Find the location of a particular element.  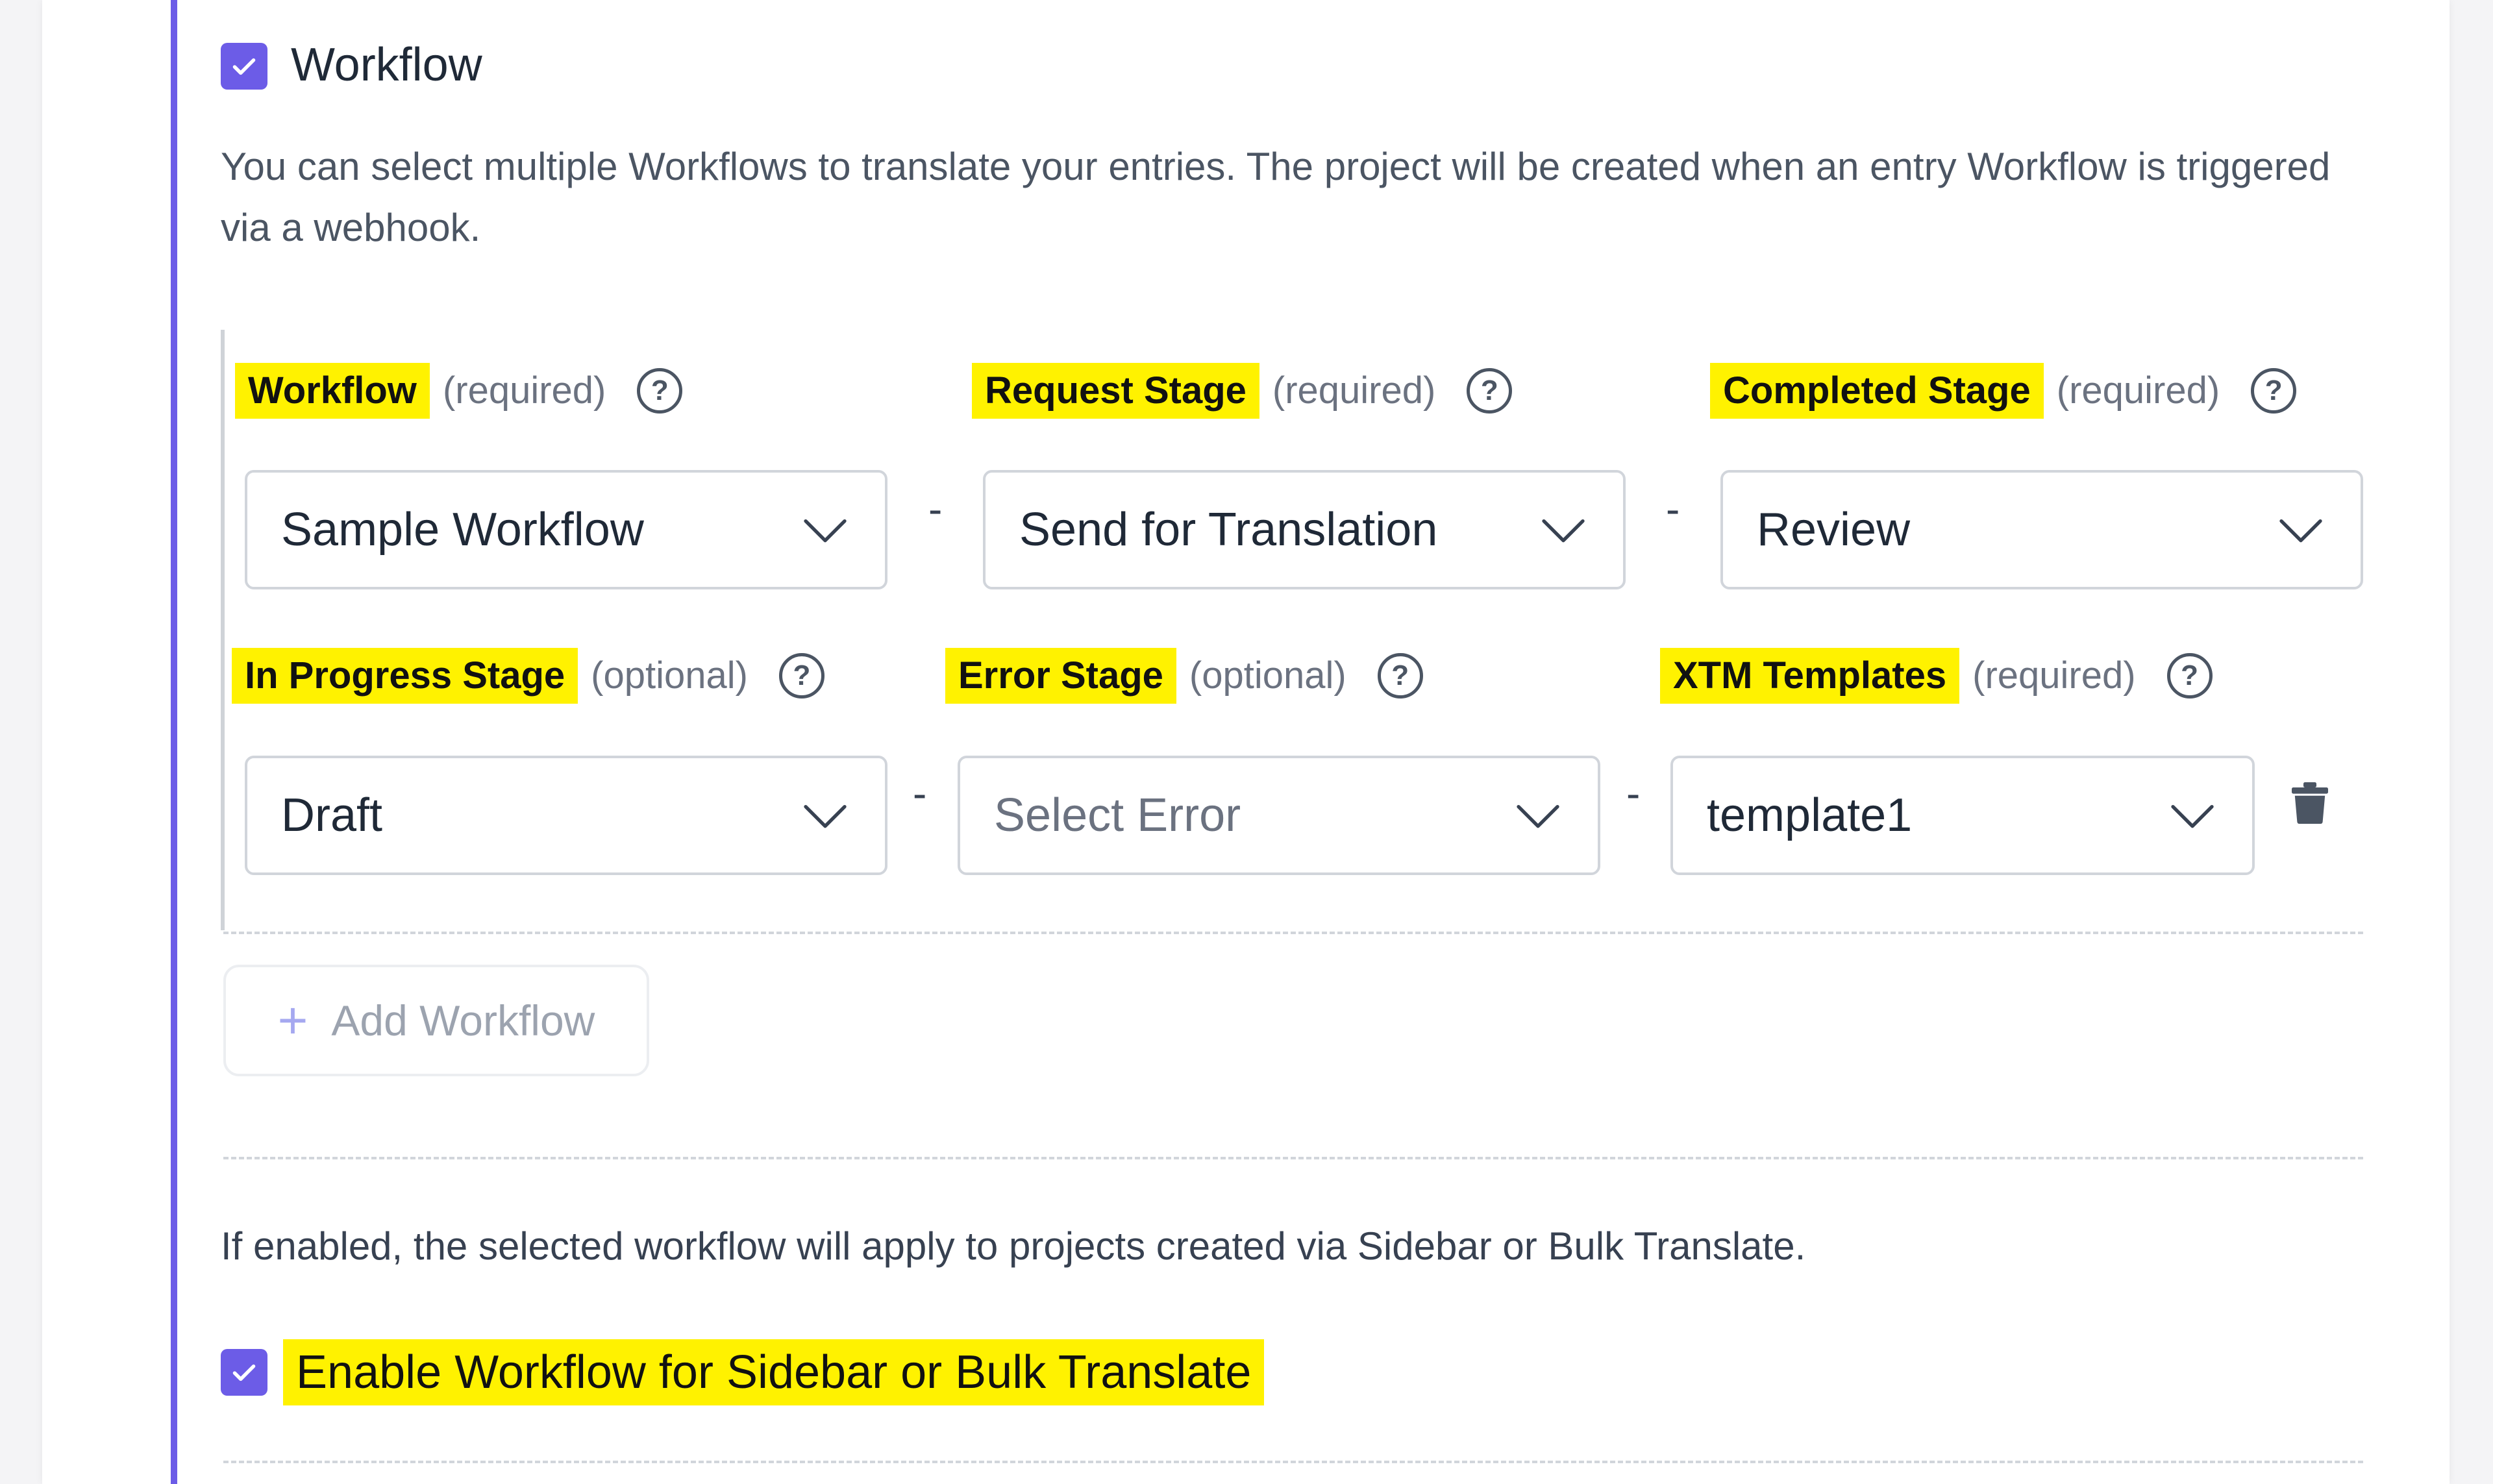

completed-stage-select: Review is located at coordinates (2041, 529).